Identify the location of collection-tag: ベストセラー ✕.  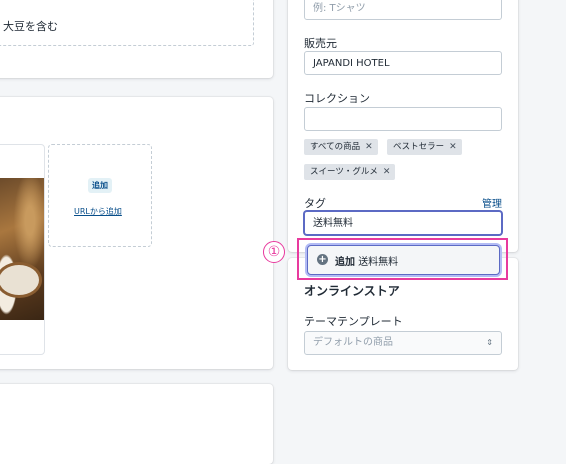
(424, 147).